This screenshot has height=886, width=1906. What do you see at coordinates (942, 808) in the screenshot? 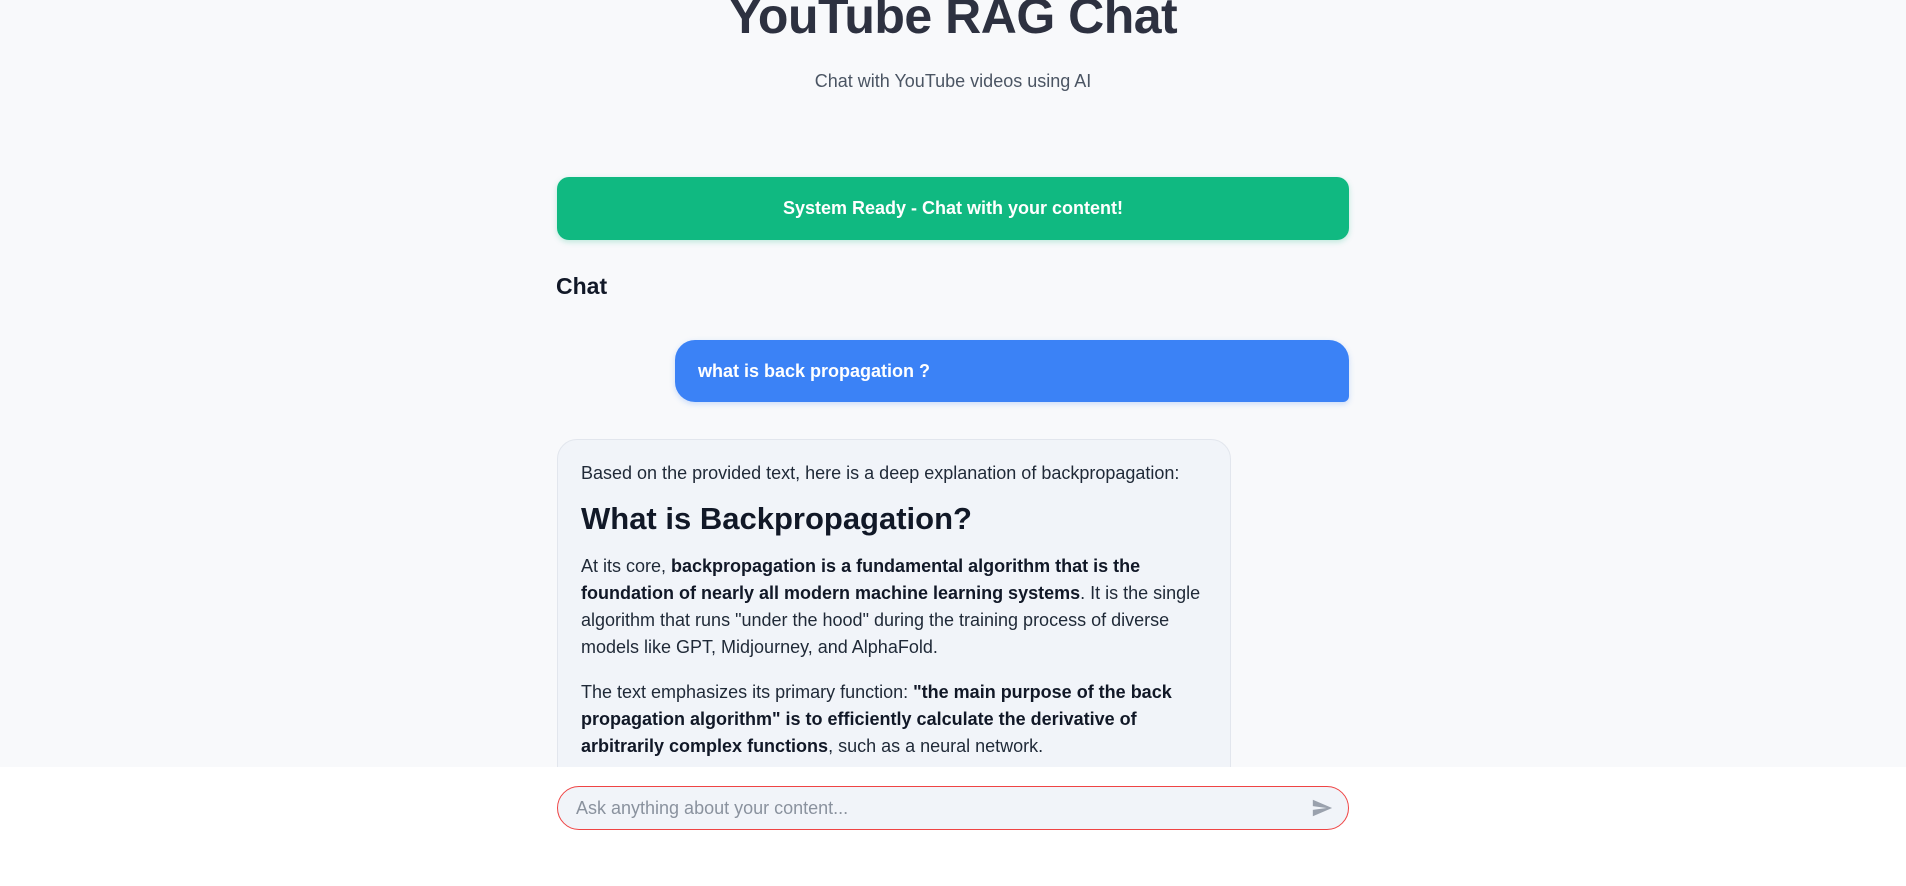
I see `chat-input` at bounding box center [942, 808].